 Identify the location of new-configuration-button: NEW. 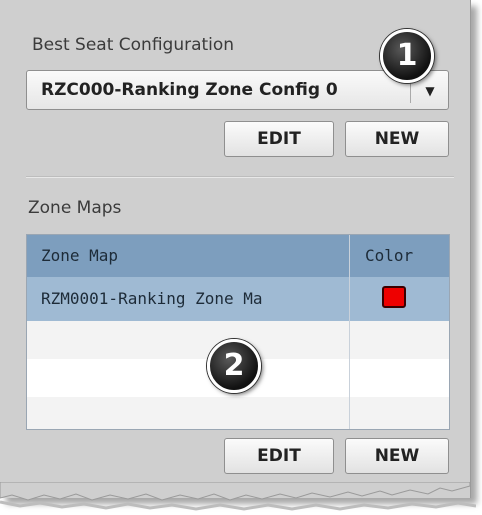
(397, 139).